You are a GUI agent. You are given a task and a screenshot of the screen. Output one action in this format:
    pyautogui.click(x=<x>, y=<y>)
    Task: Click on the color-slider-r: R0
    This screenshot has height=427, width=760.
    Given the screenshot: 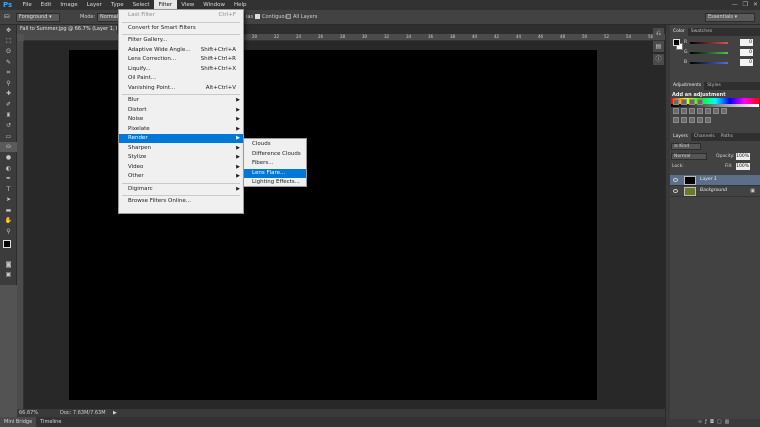 What is the action you would take?
    pyautogui.click(x=719, y=42)
    